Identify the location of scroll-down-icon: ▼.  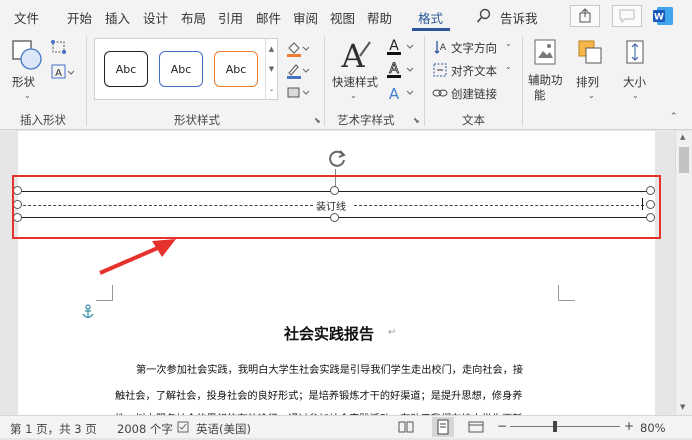
(682, 407).